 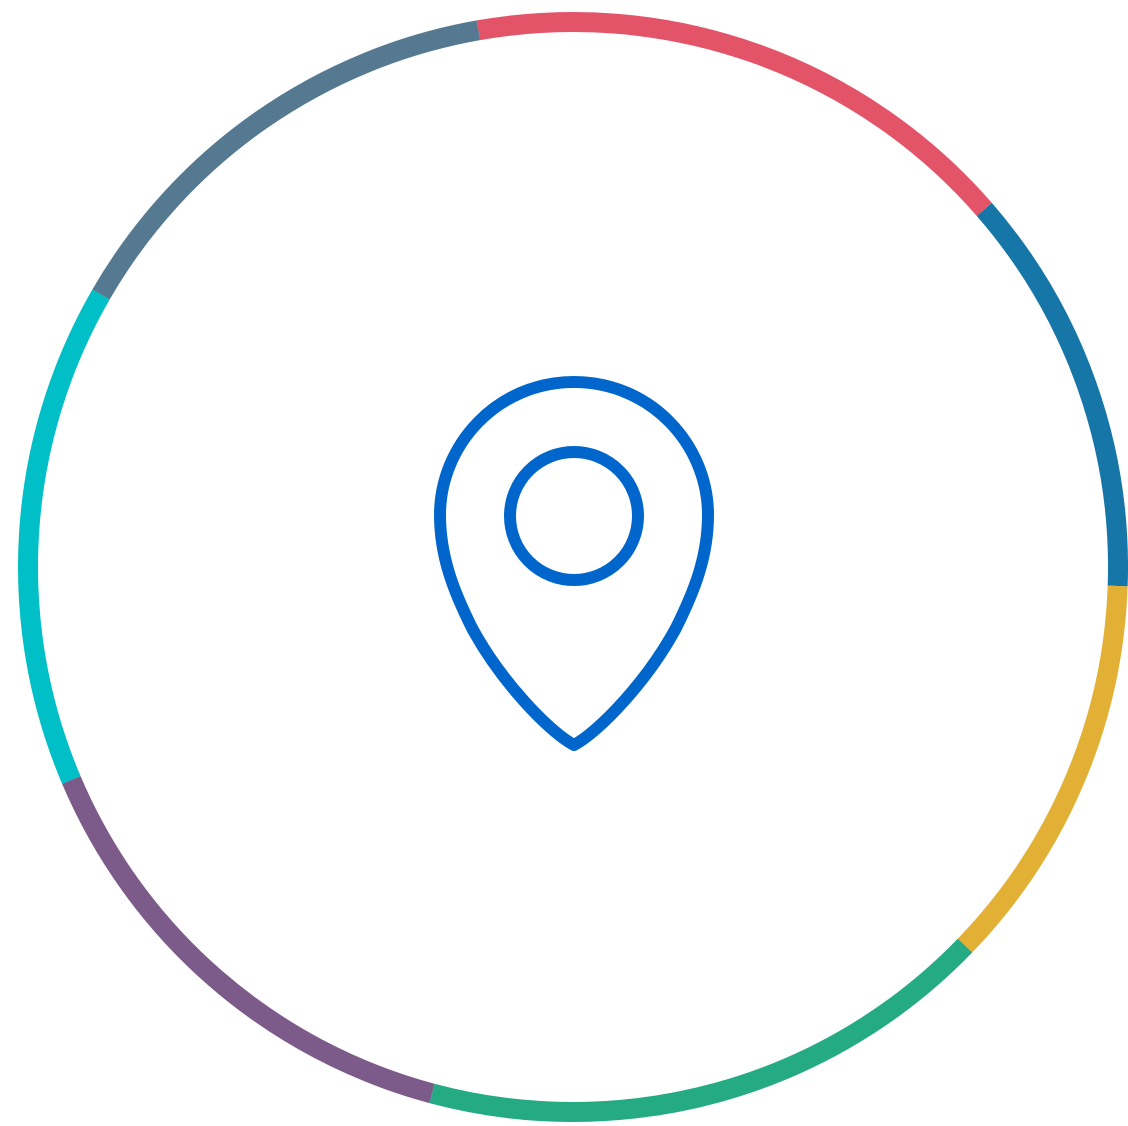 I want to click on map-pin-icon, so click(x=574, y=563).